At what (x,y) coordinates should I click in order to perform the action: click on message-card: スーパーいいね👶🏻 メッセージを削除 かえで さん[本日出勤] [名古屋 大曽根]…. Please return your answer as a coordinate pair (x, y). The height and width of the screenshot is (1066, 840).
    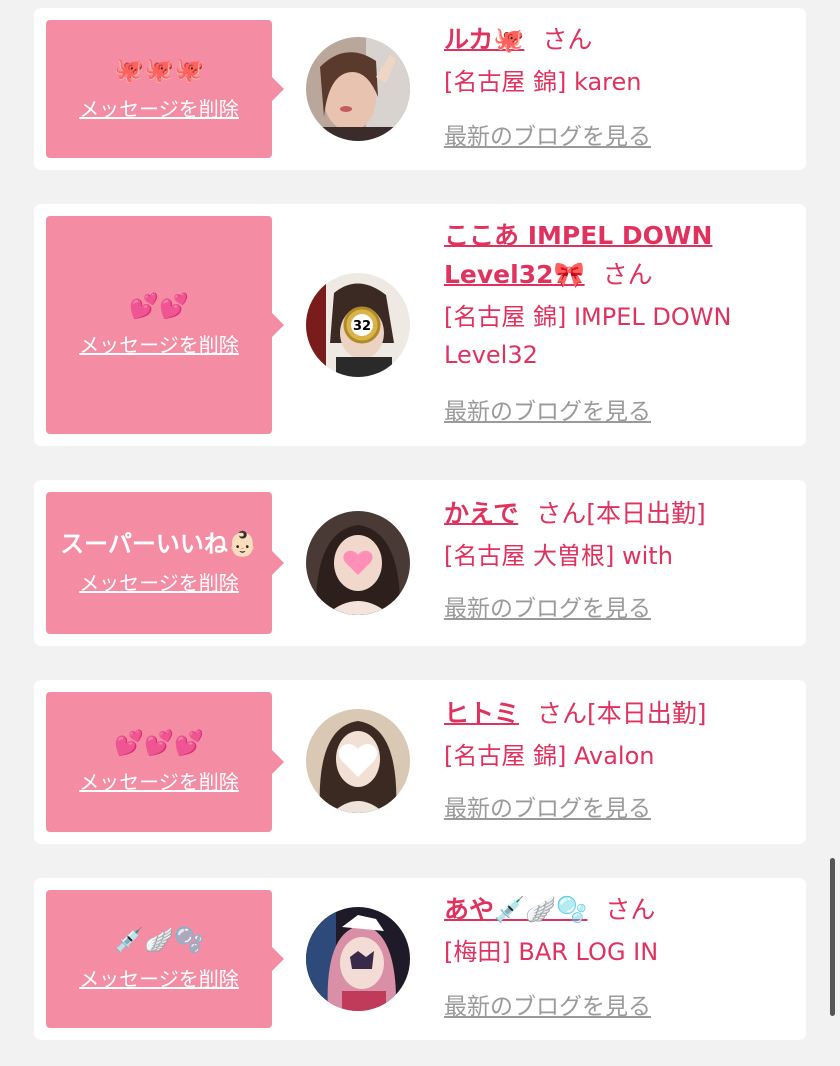
    Looking at the image, I should click on (420, 563).